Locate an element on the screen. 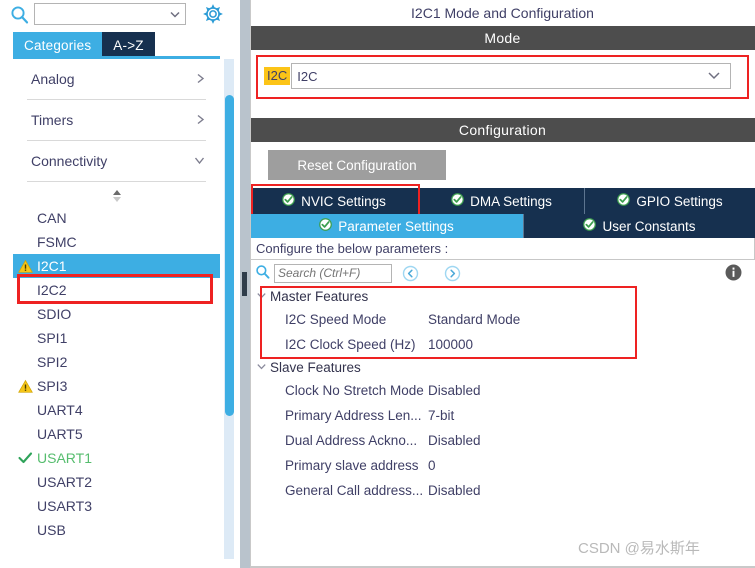 The width and height of the screenshot is (755, 568). sort-arrows-icon is located at coordinates (116, 196).